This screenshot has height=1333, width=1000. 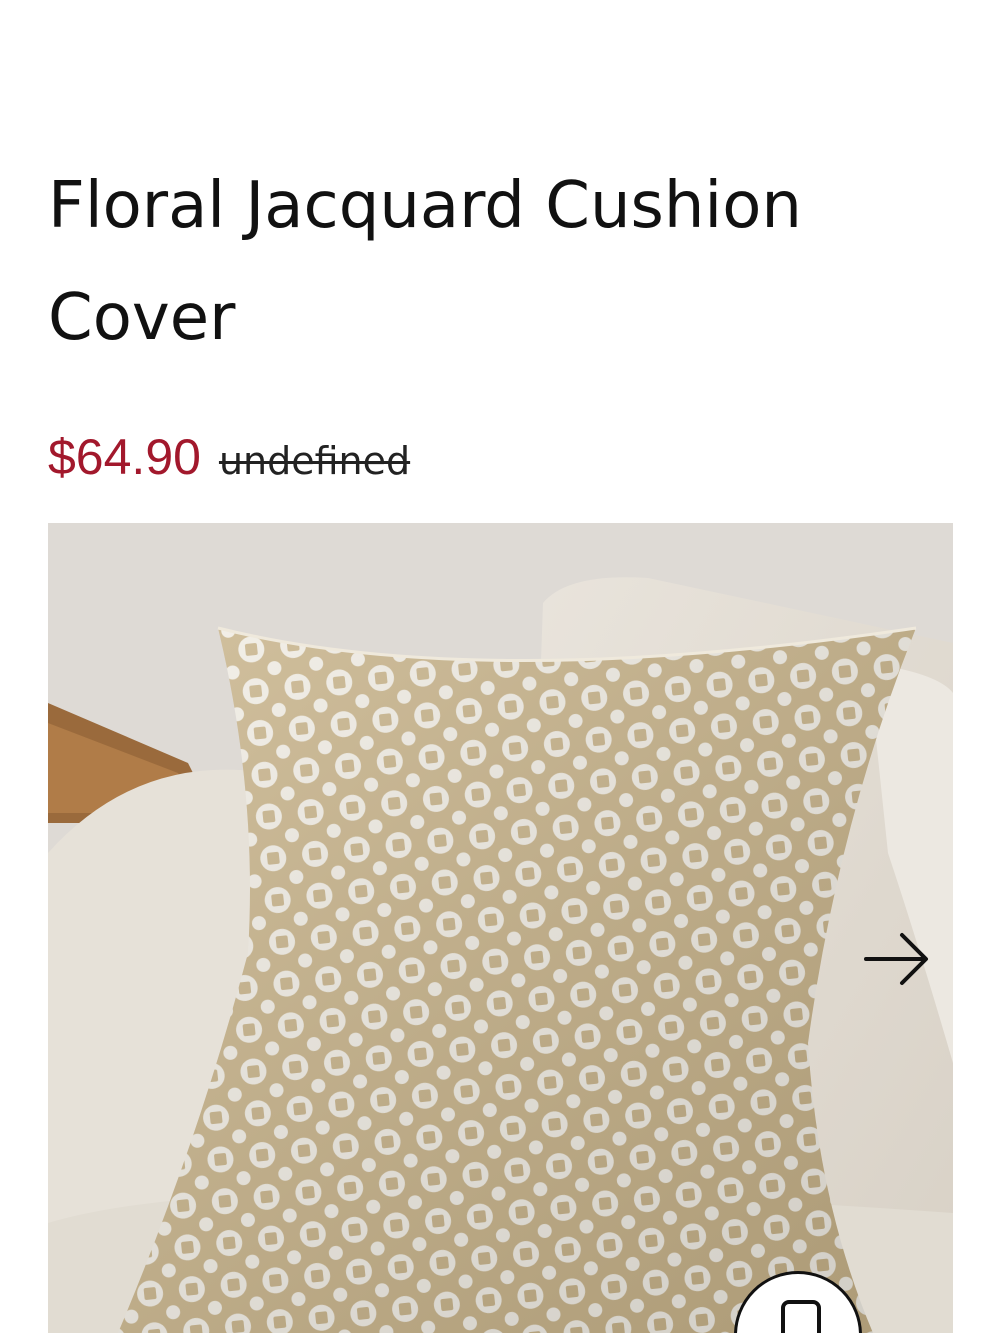 What do you see at coordinates (425, 262) in the screenshot?
I see `product-title: Floral Jacquard Cushion Cover` at bounding box center [425, 262].